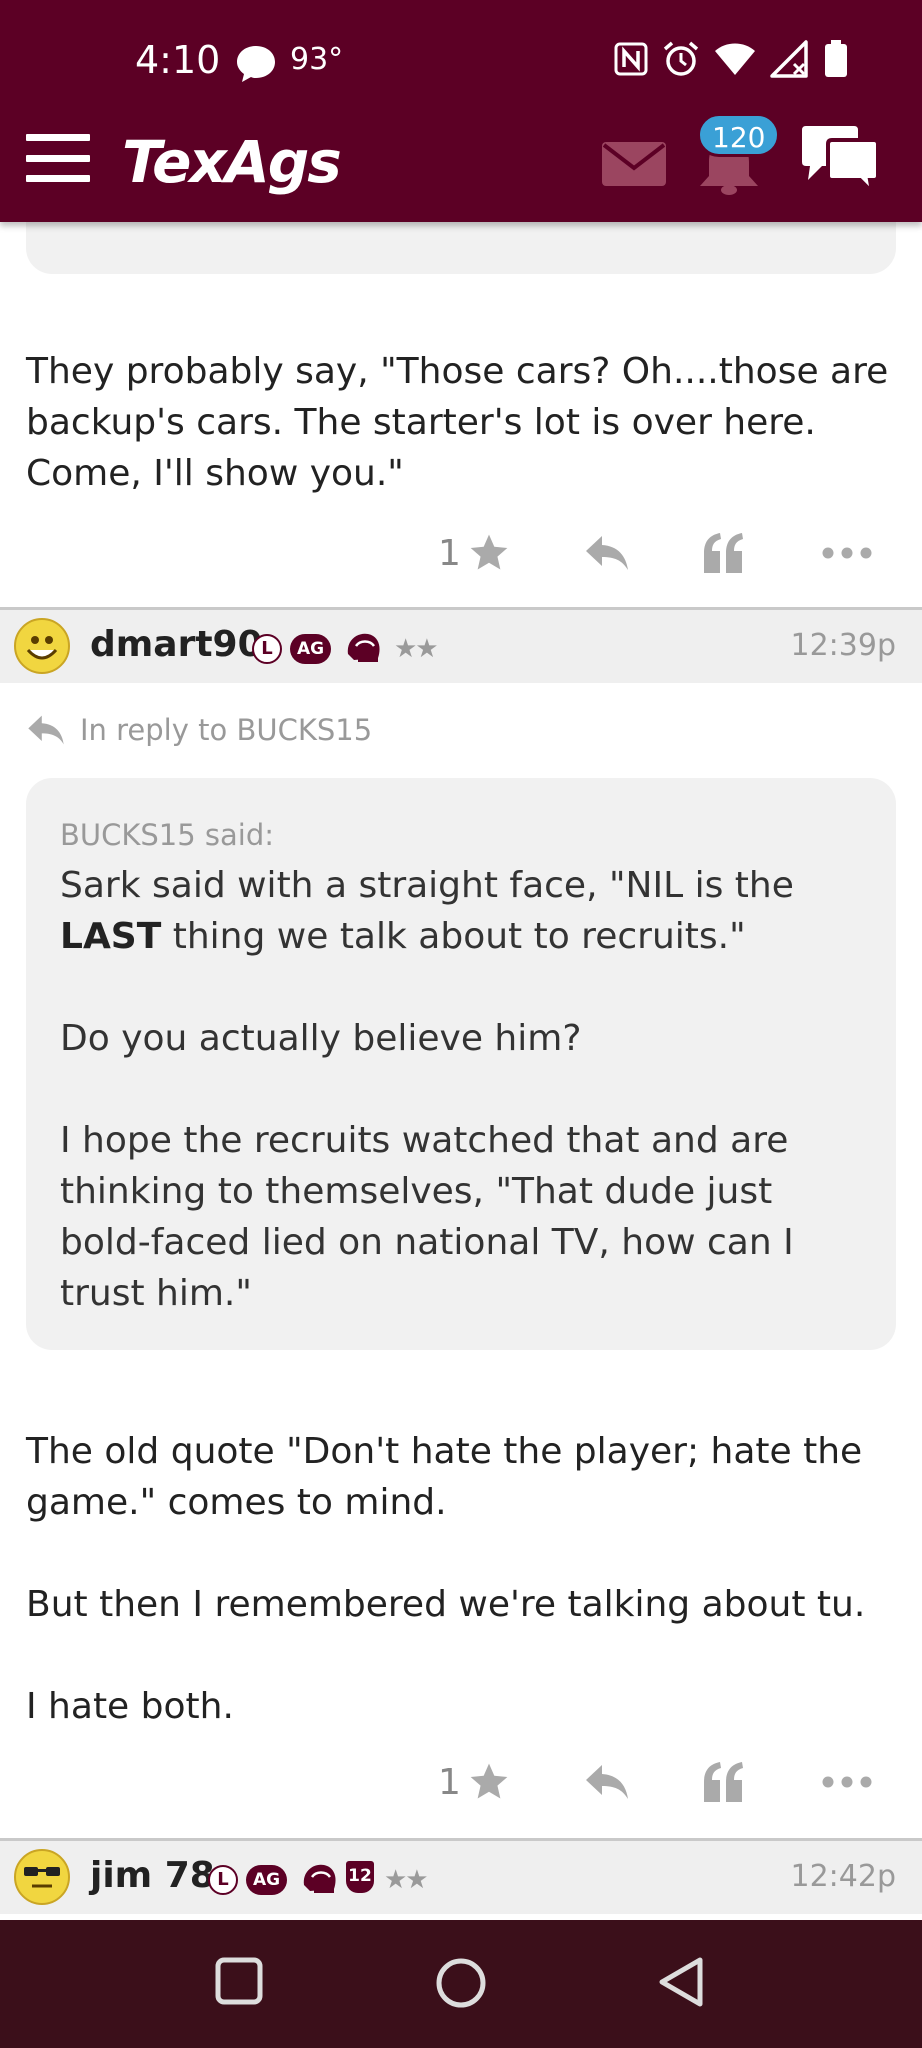 Image resolution: width=922 pixels, height=2048 pixels. What do you see at coordinates (681, 58) in the screenshot?
I see `alarm-icon` at bounding box center [681, 58].